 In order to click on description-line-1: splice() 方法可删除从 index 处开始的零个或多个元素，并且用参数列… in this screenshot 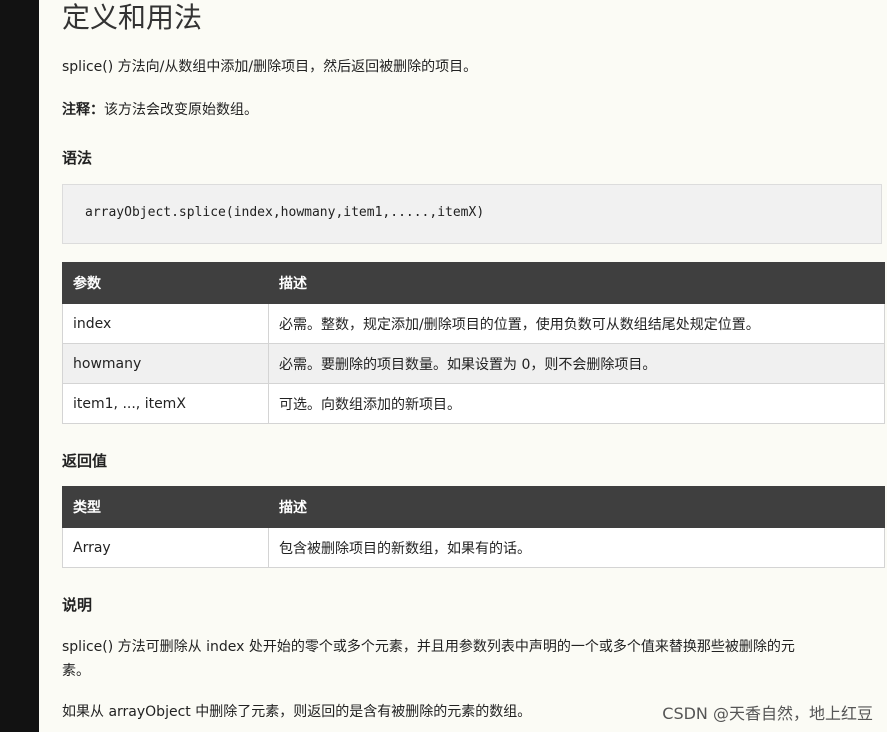, I will do `click(428, 647)`.